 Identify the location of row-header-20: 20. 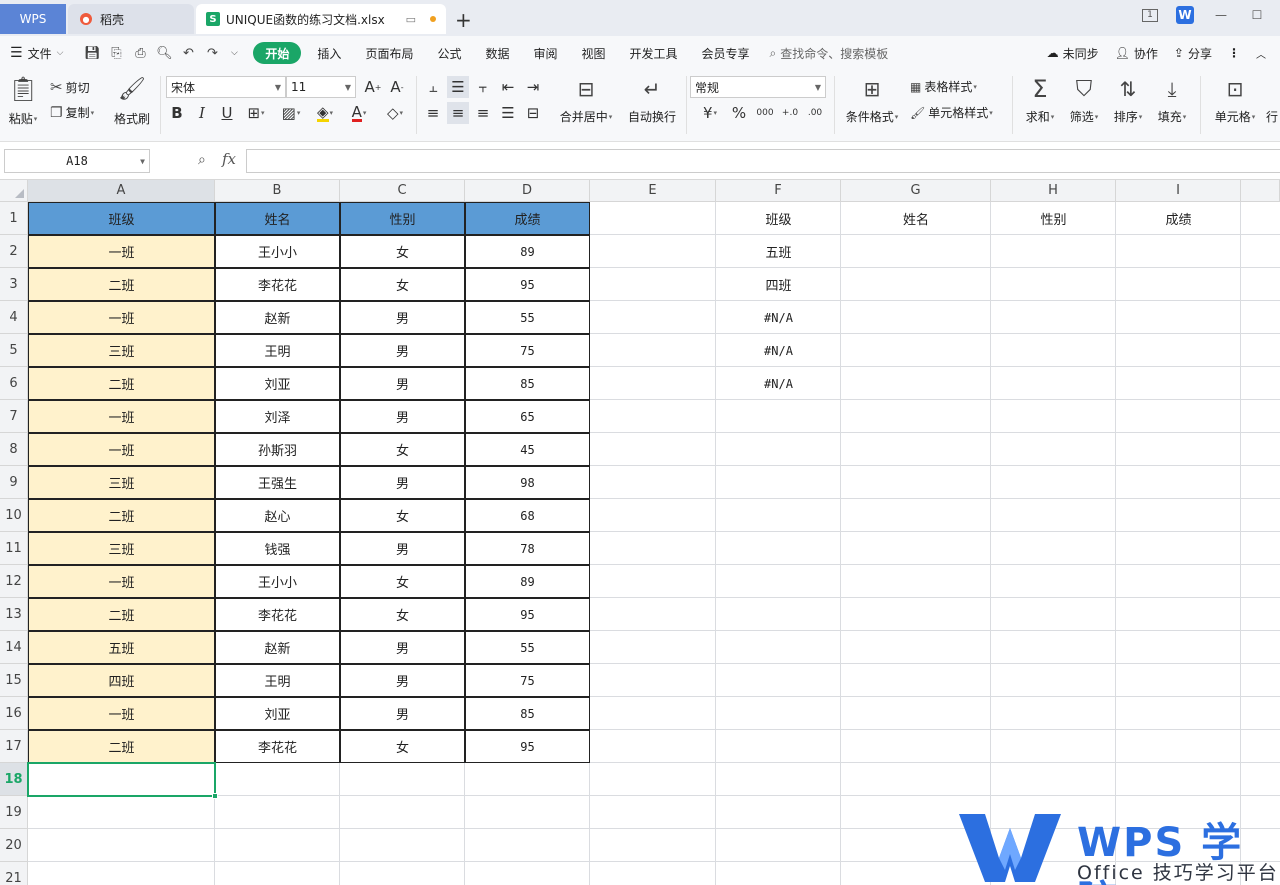
(14, 845).